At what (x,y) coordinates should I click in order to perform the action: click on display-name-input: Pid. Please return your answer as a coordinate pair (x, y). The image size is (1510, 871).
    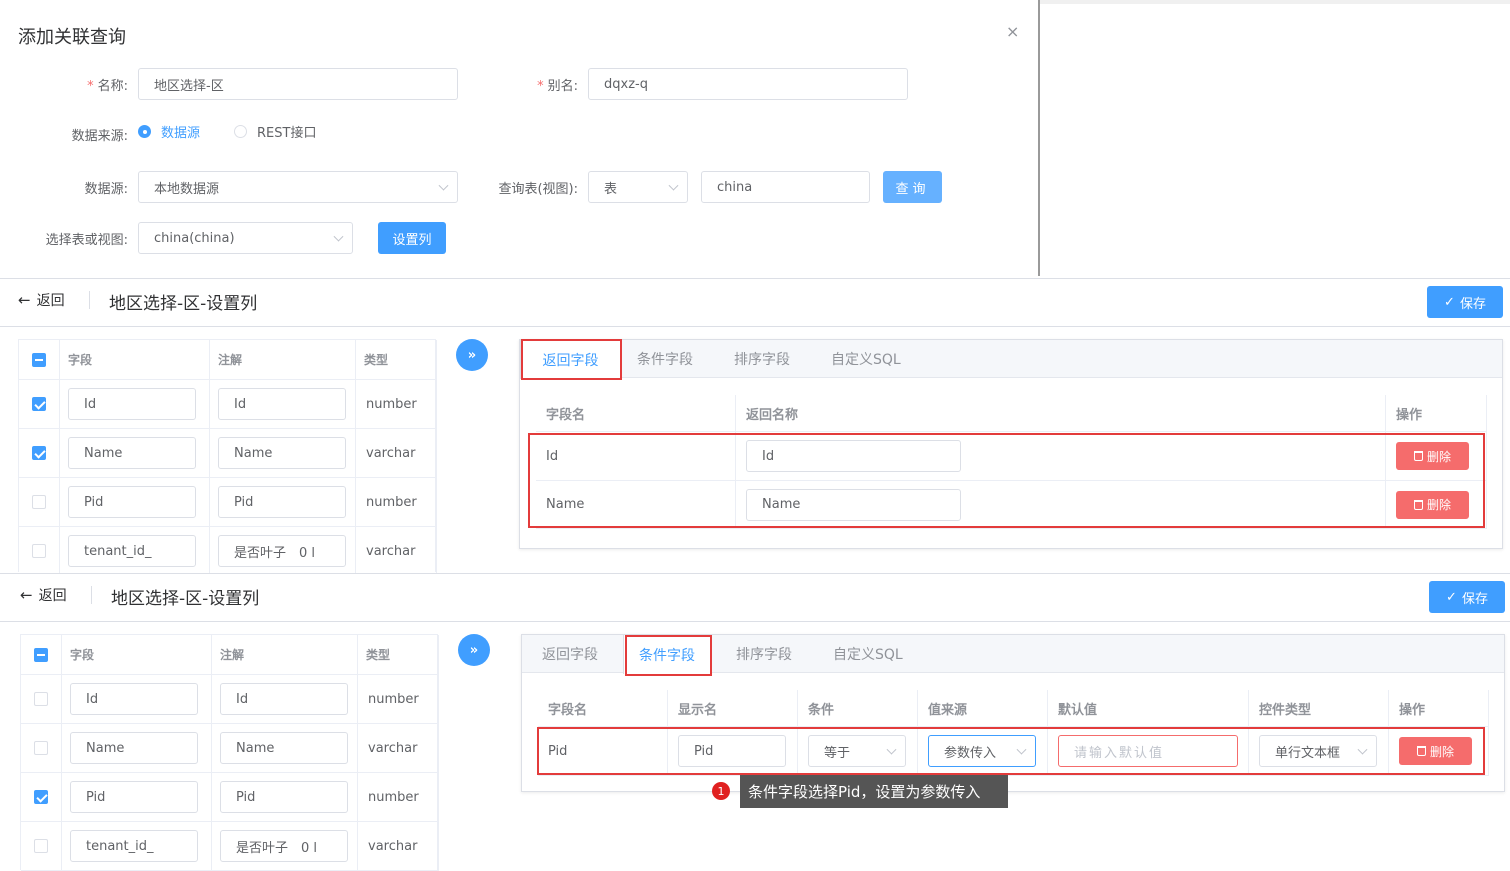
    Looking at the image, I should click on (732, 751).